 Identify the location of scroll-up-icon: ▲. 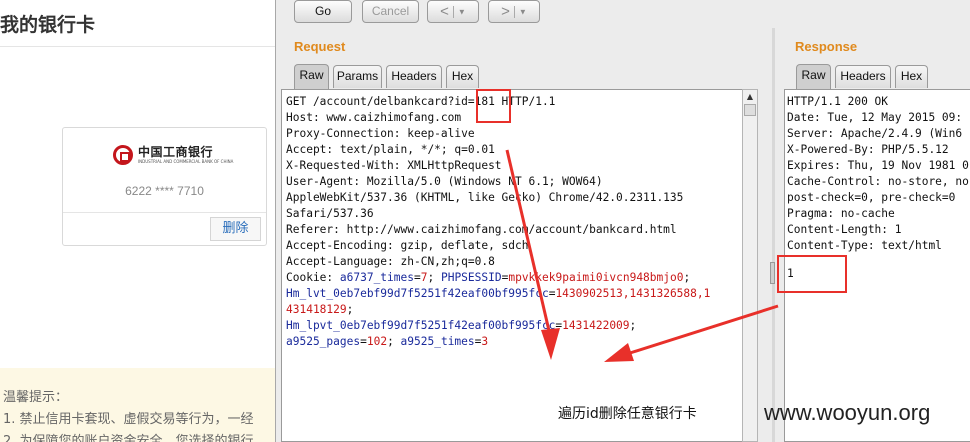
(750, 97).